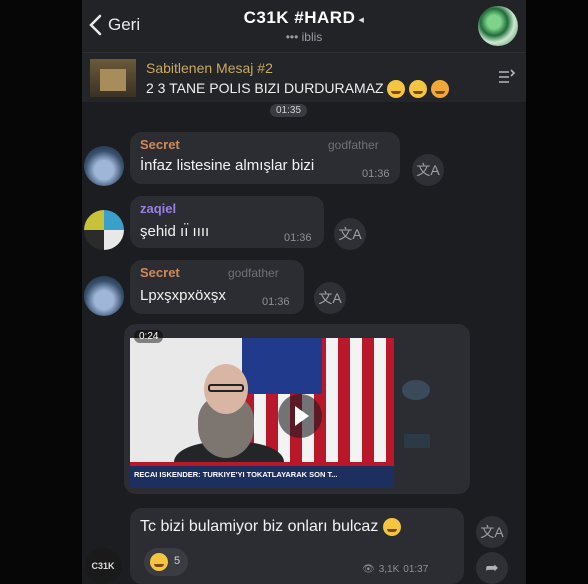 Image resolution: width=588 pixels, height=584 pixels. I want to click on chat-title-text: C31K #HARD, so click(299, 17).